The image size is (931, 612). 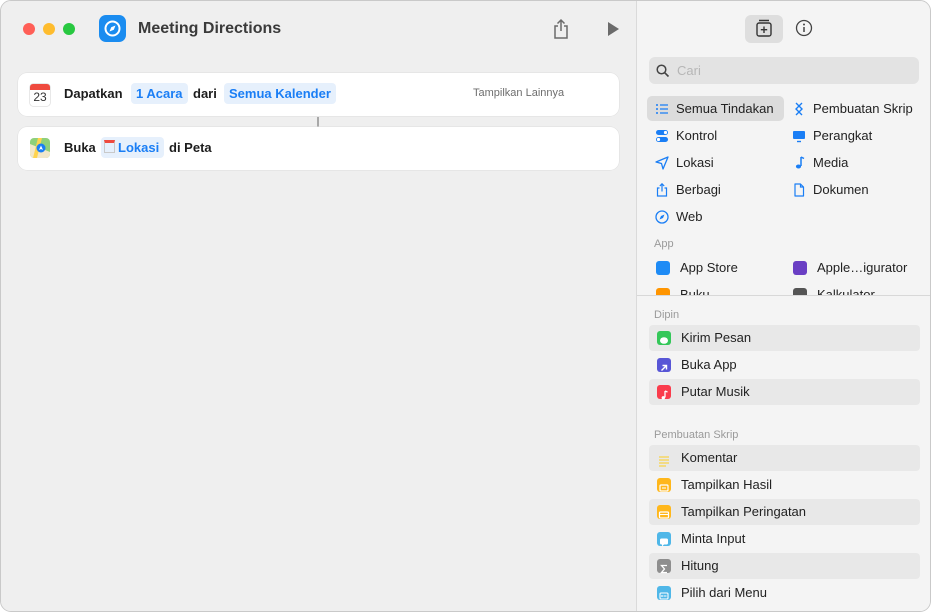 What do you see at coordinates (784, 539) in the screenshot?
I see `suggestion-ask-for-input: Minta Input` at bounding box center [784, 539].